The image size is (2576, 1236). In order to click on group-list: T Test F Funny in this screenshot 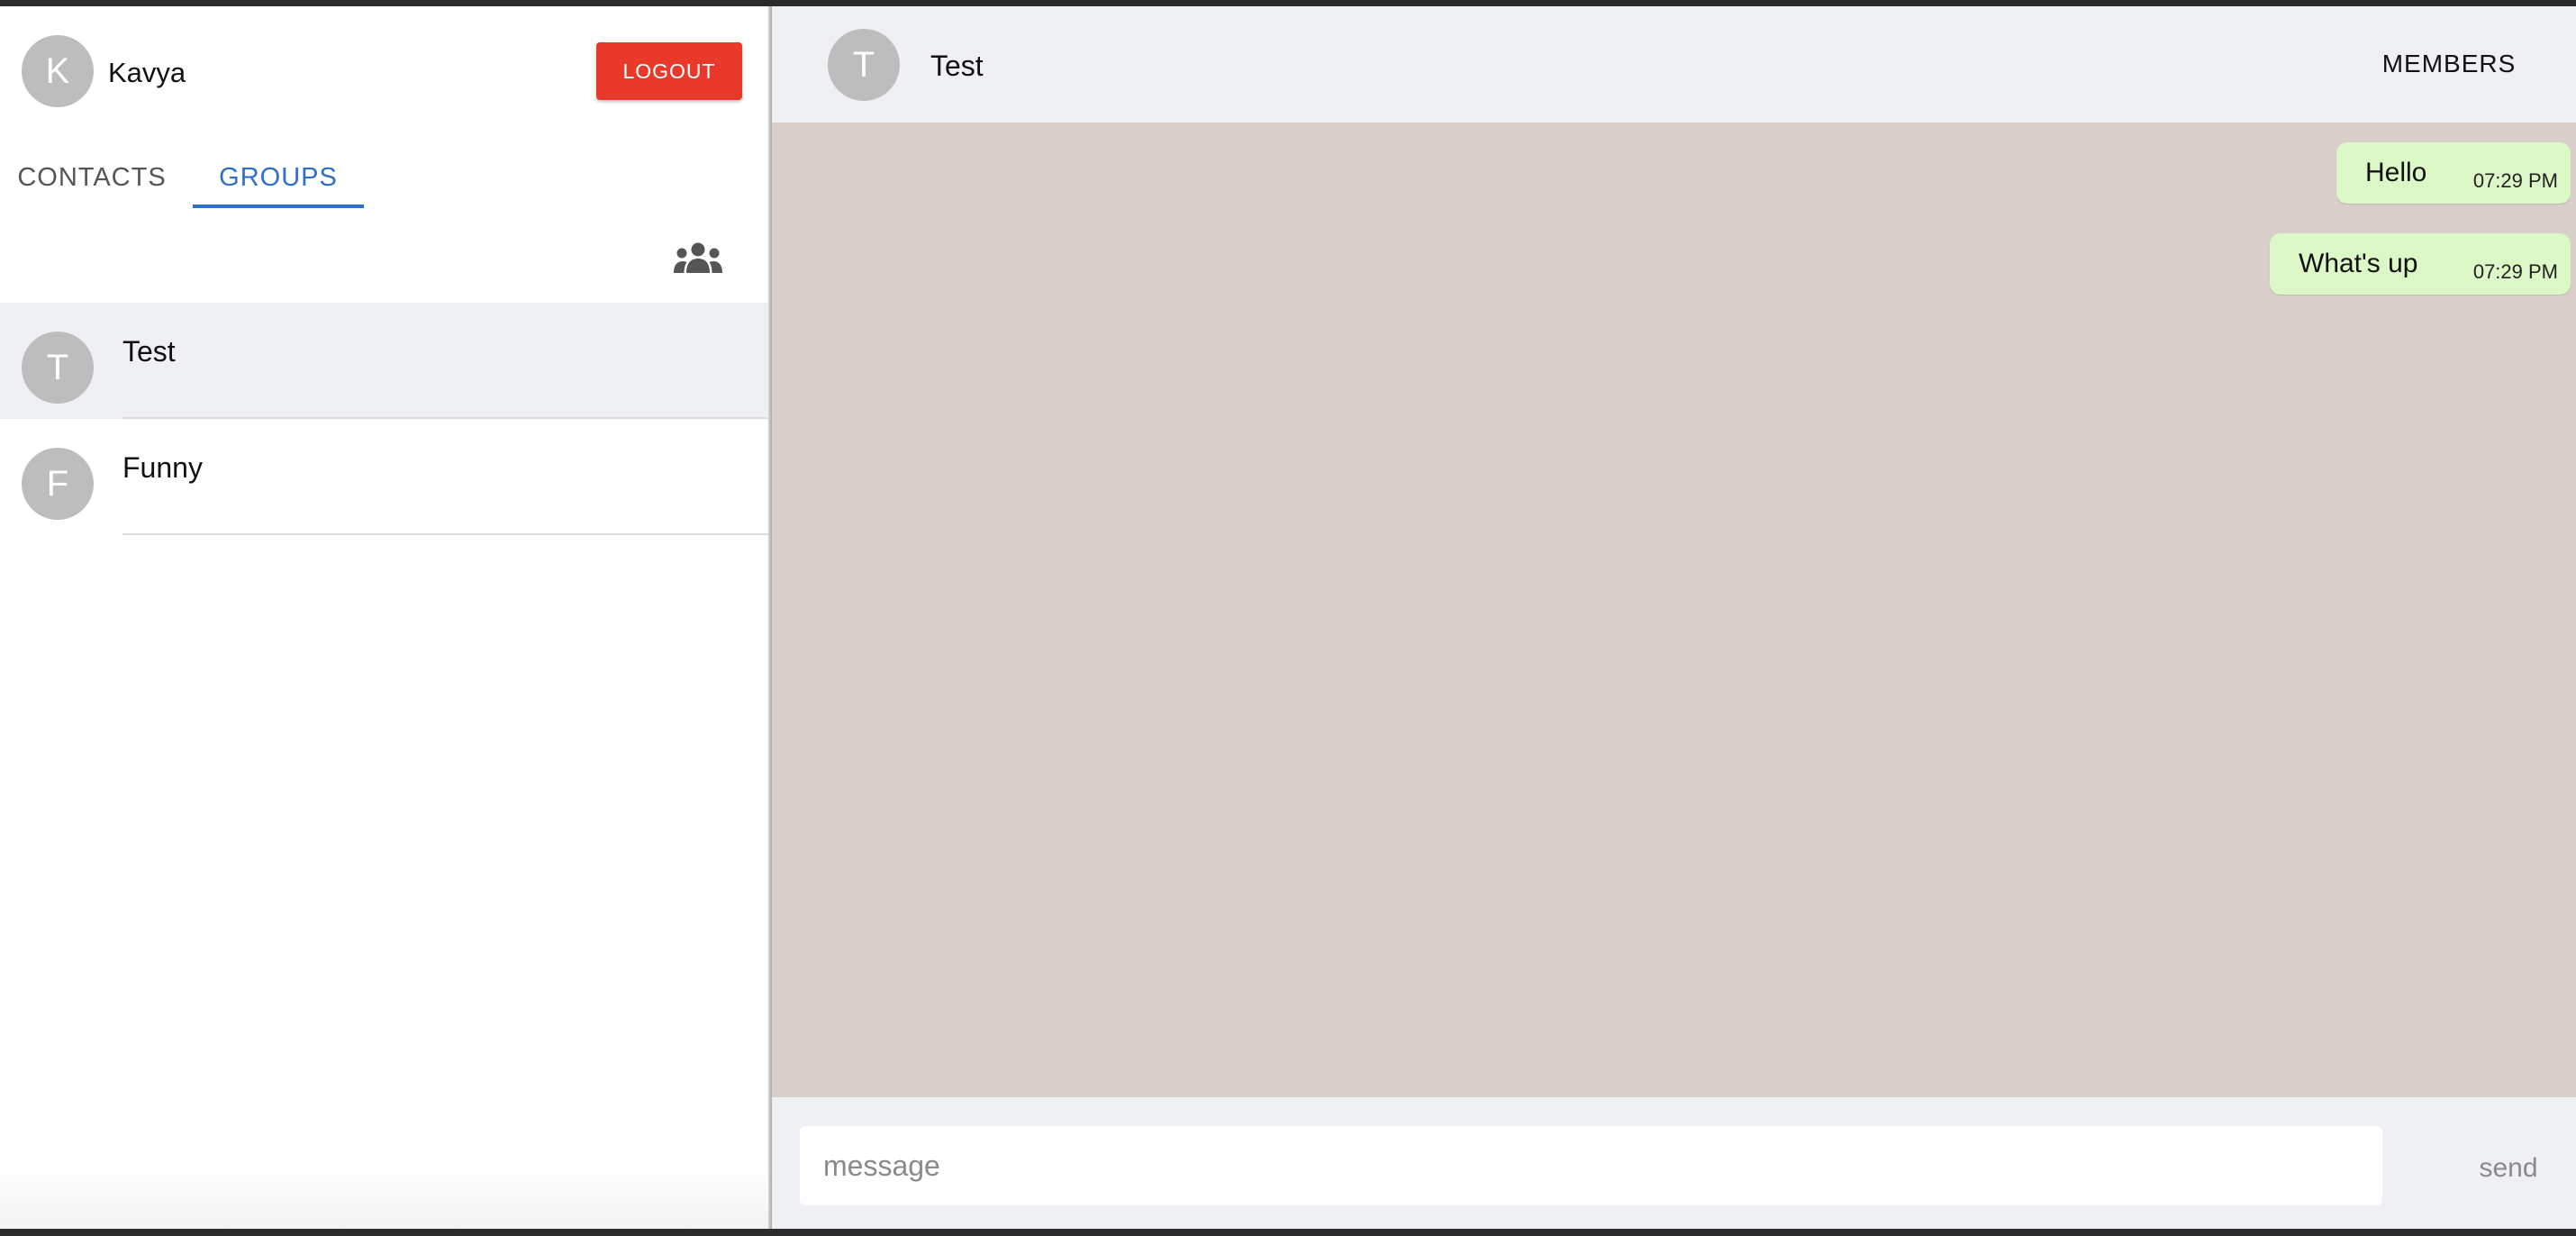, I will do `click(385, 419)`.